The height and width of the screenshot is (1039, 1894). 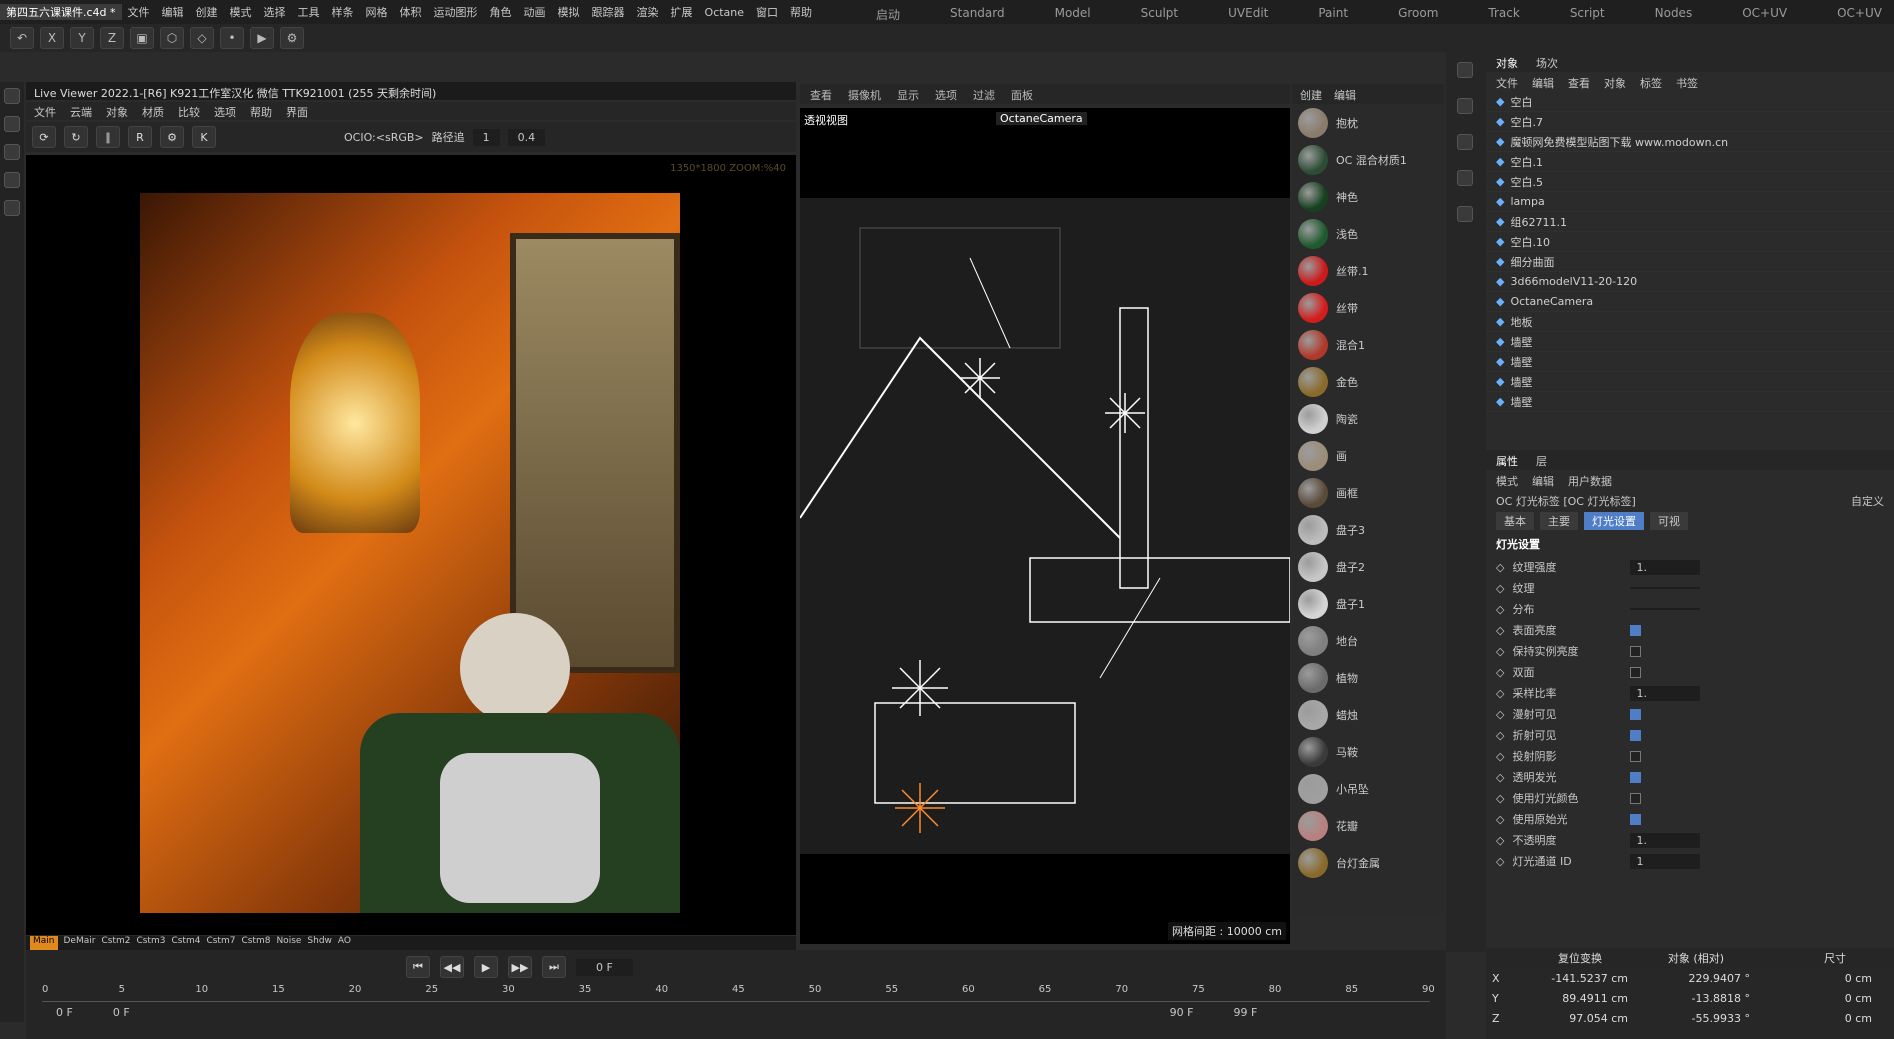 I want to click on end-frame: 90 F, so click(x=1182, y=1012).